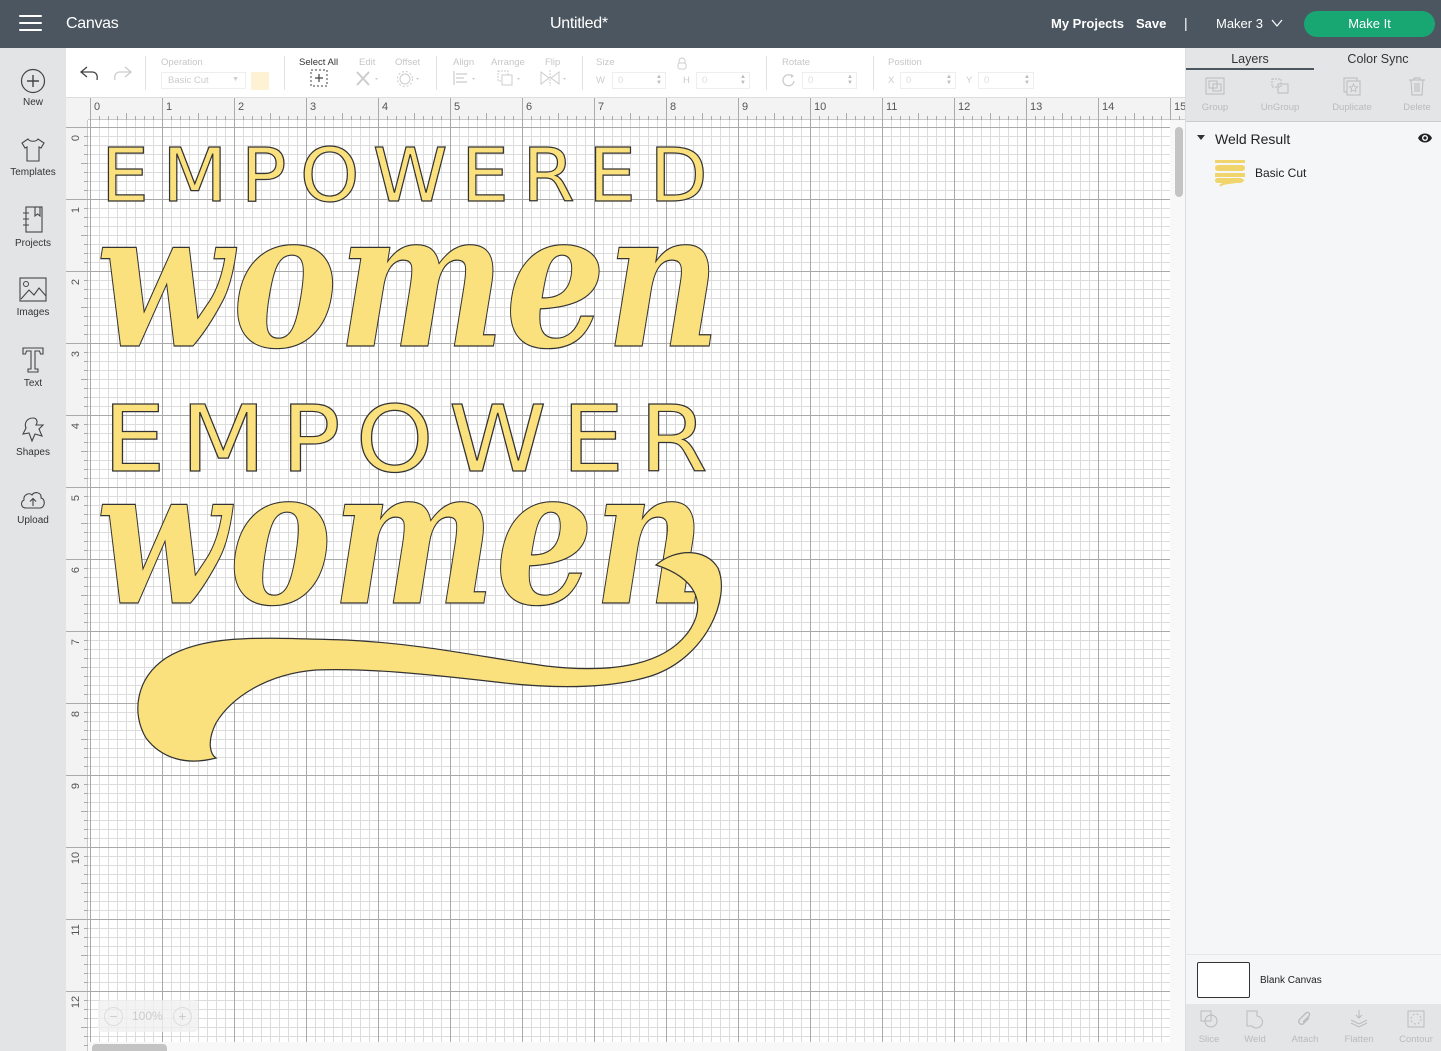 This screenshot has width=1441, height=1051. I want to click on artwork-line-women-1: women, so click(408, 279).